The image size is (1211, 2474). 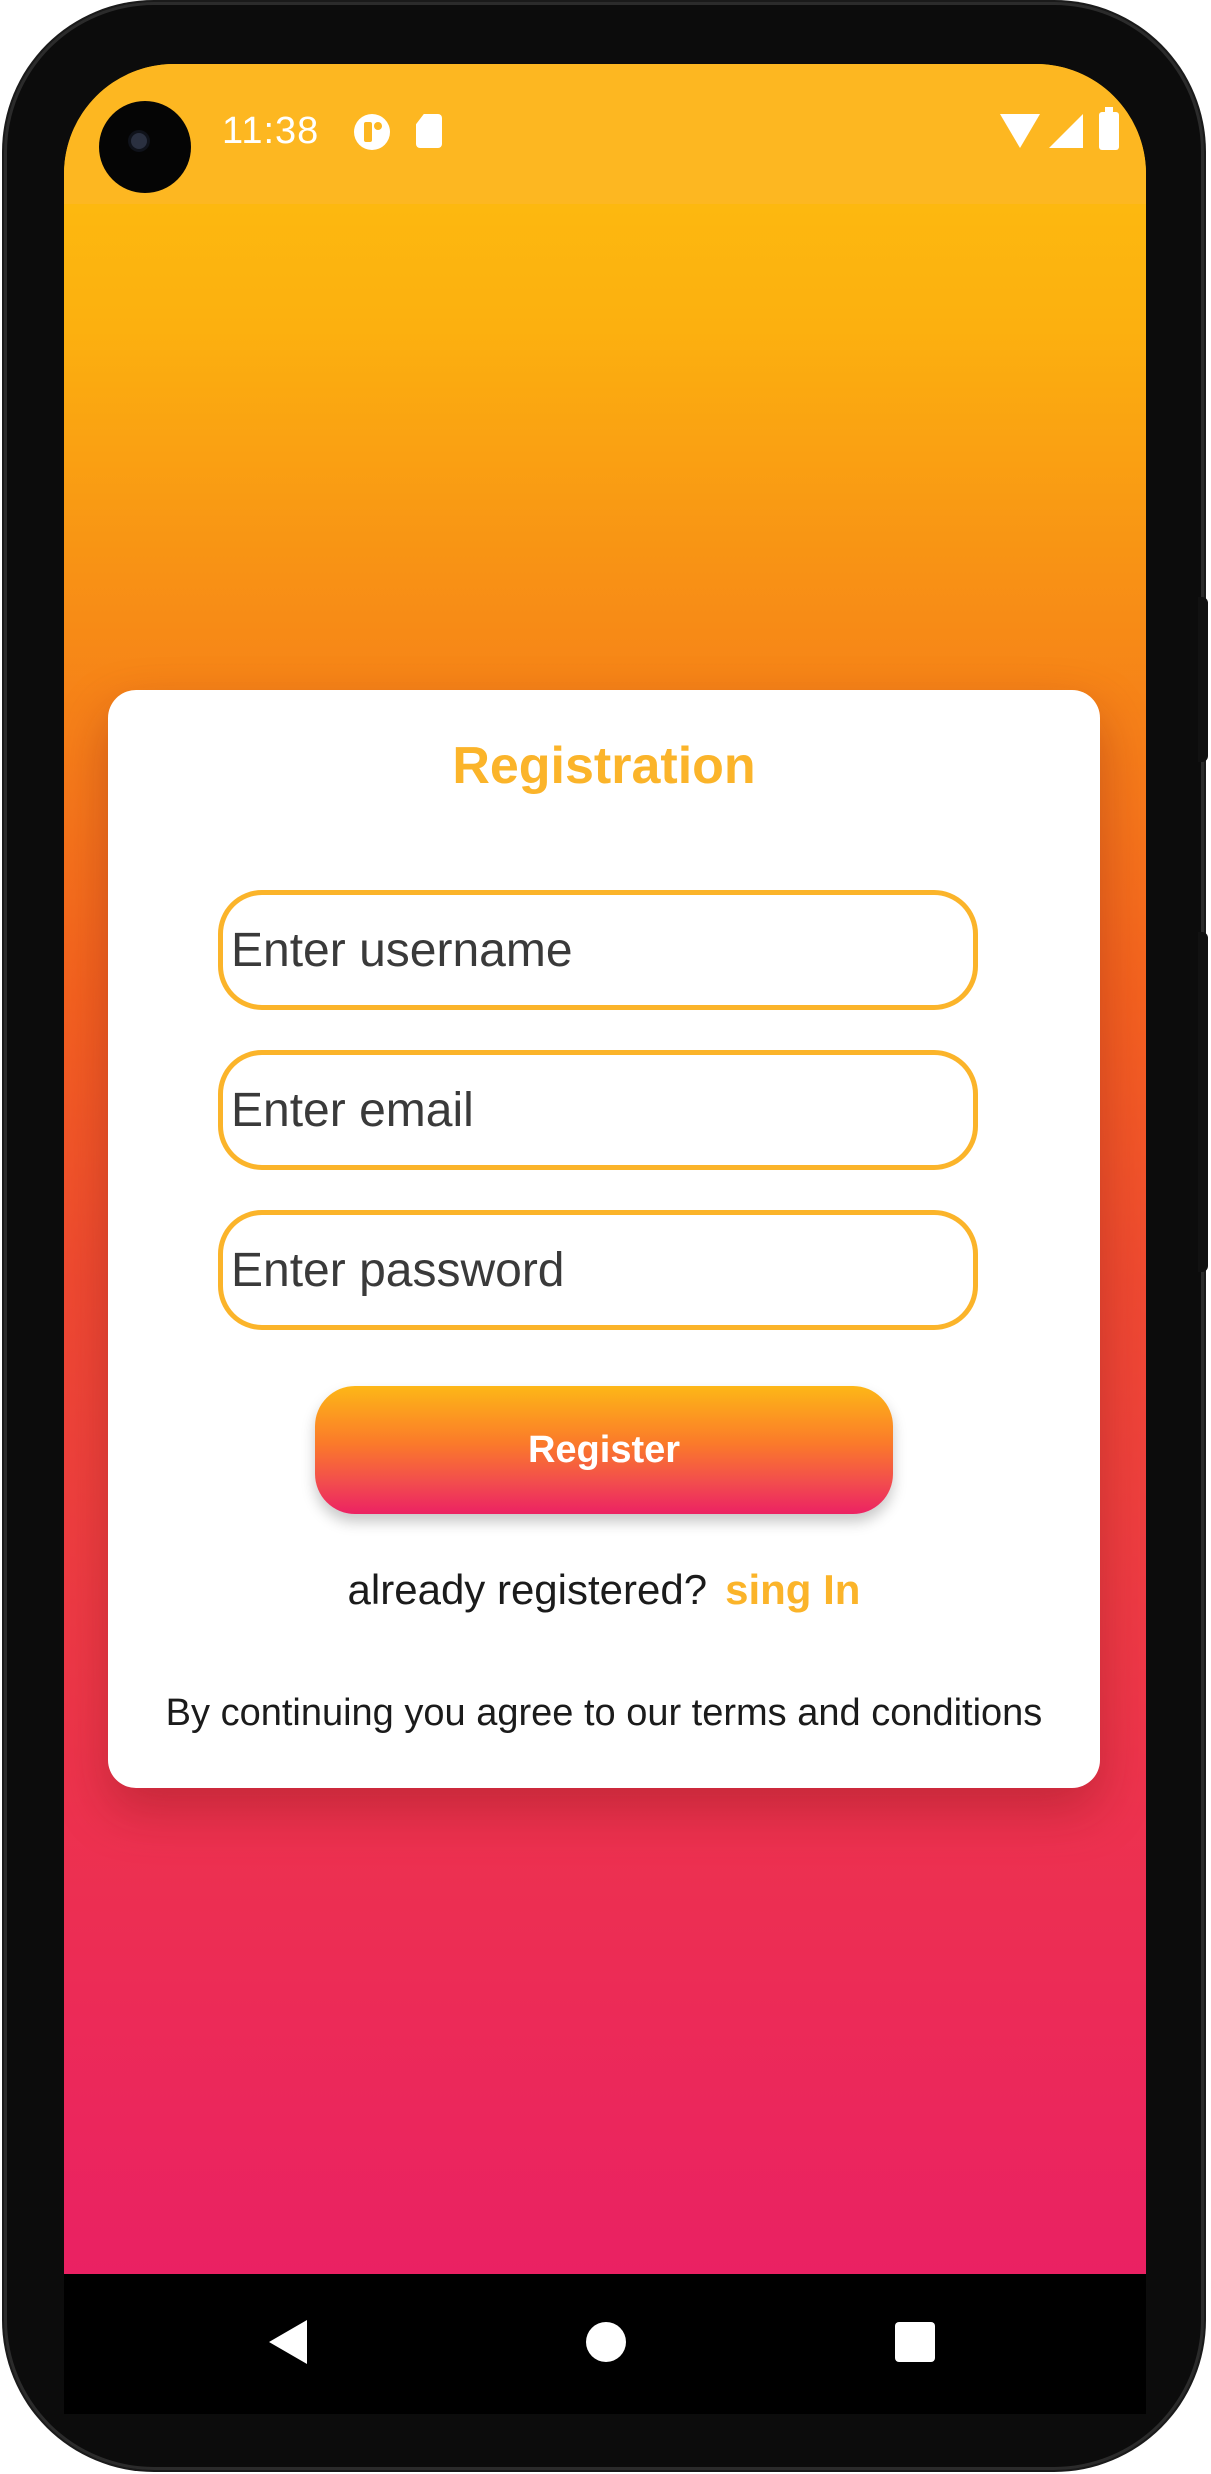 I want to click on status-time: 11:38, so click(x=271, y=131).